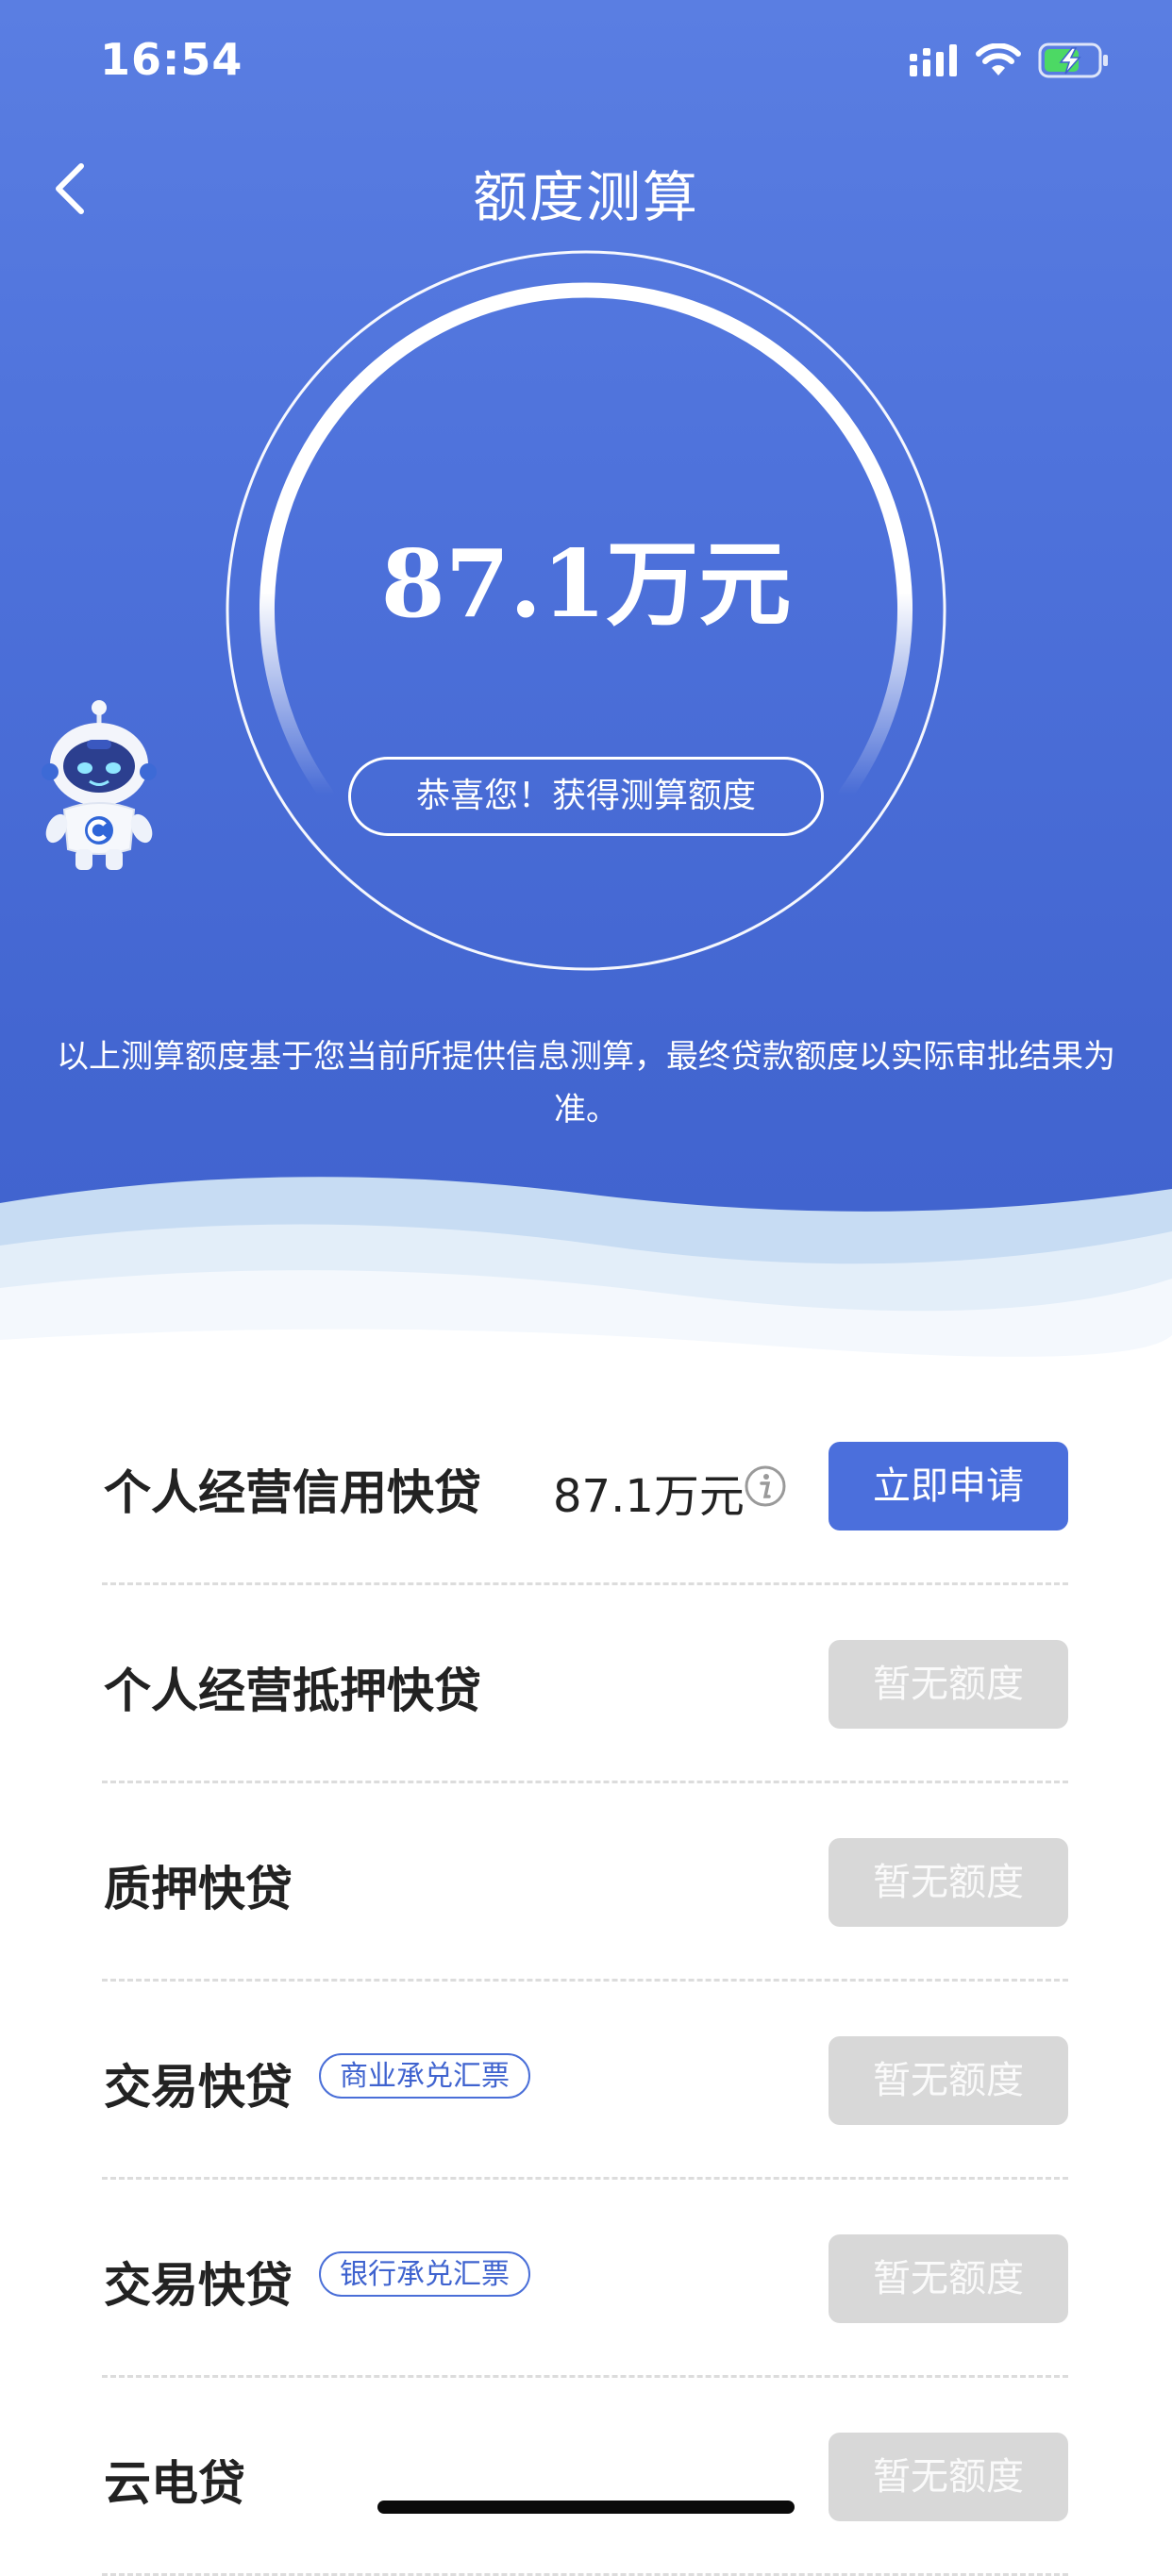  Describe the element at coordinates (948, 1486) in the screenshot. I see `apply-now-button: 立即申请` at that location.